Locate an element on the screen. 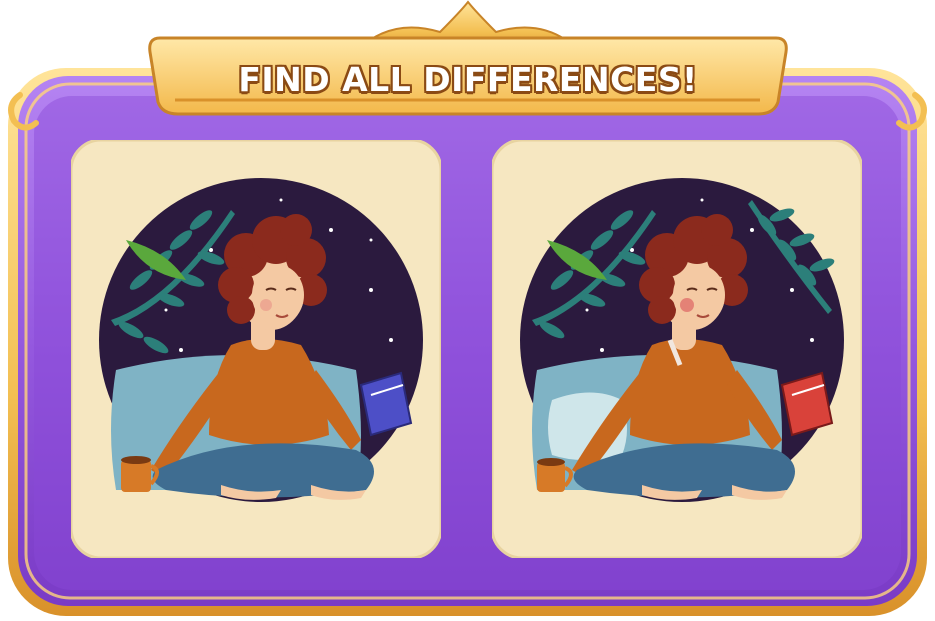 Image resolution: width=935 pixels, height=621 pixels. title-banner: FIND ALL DIFFERENCES! is located at coordinates (468, 79).